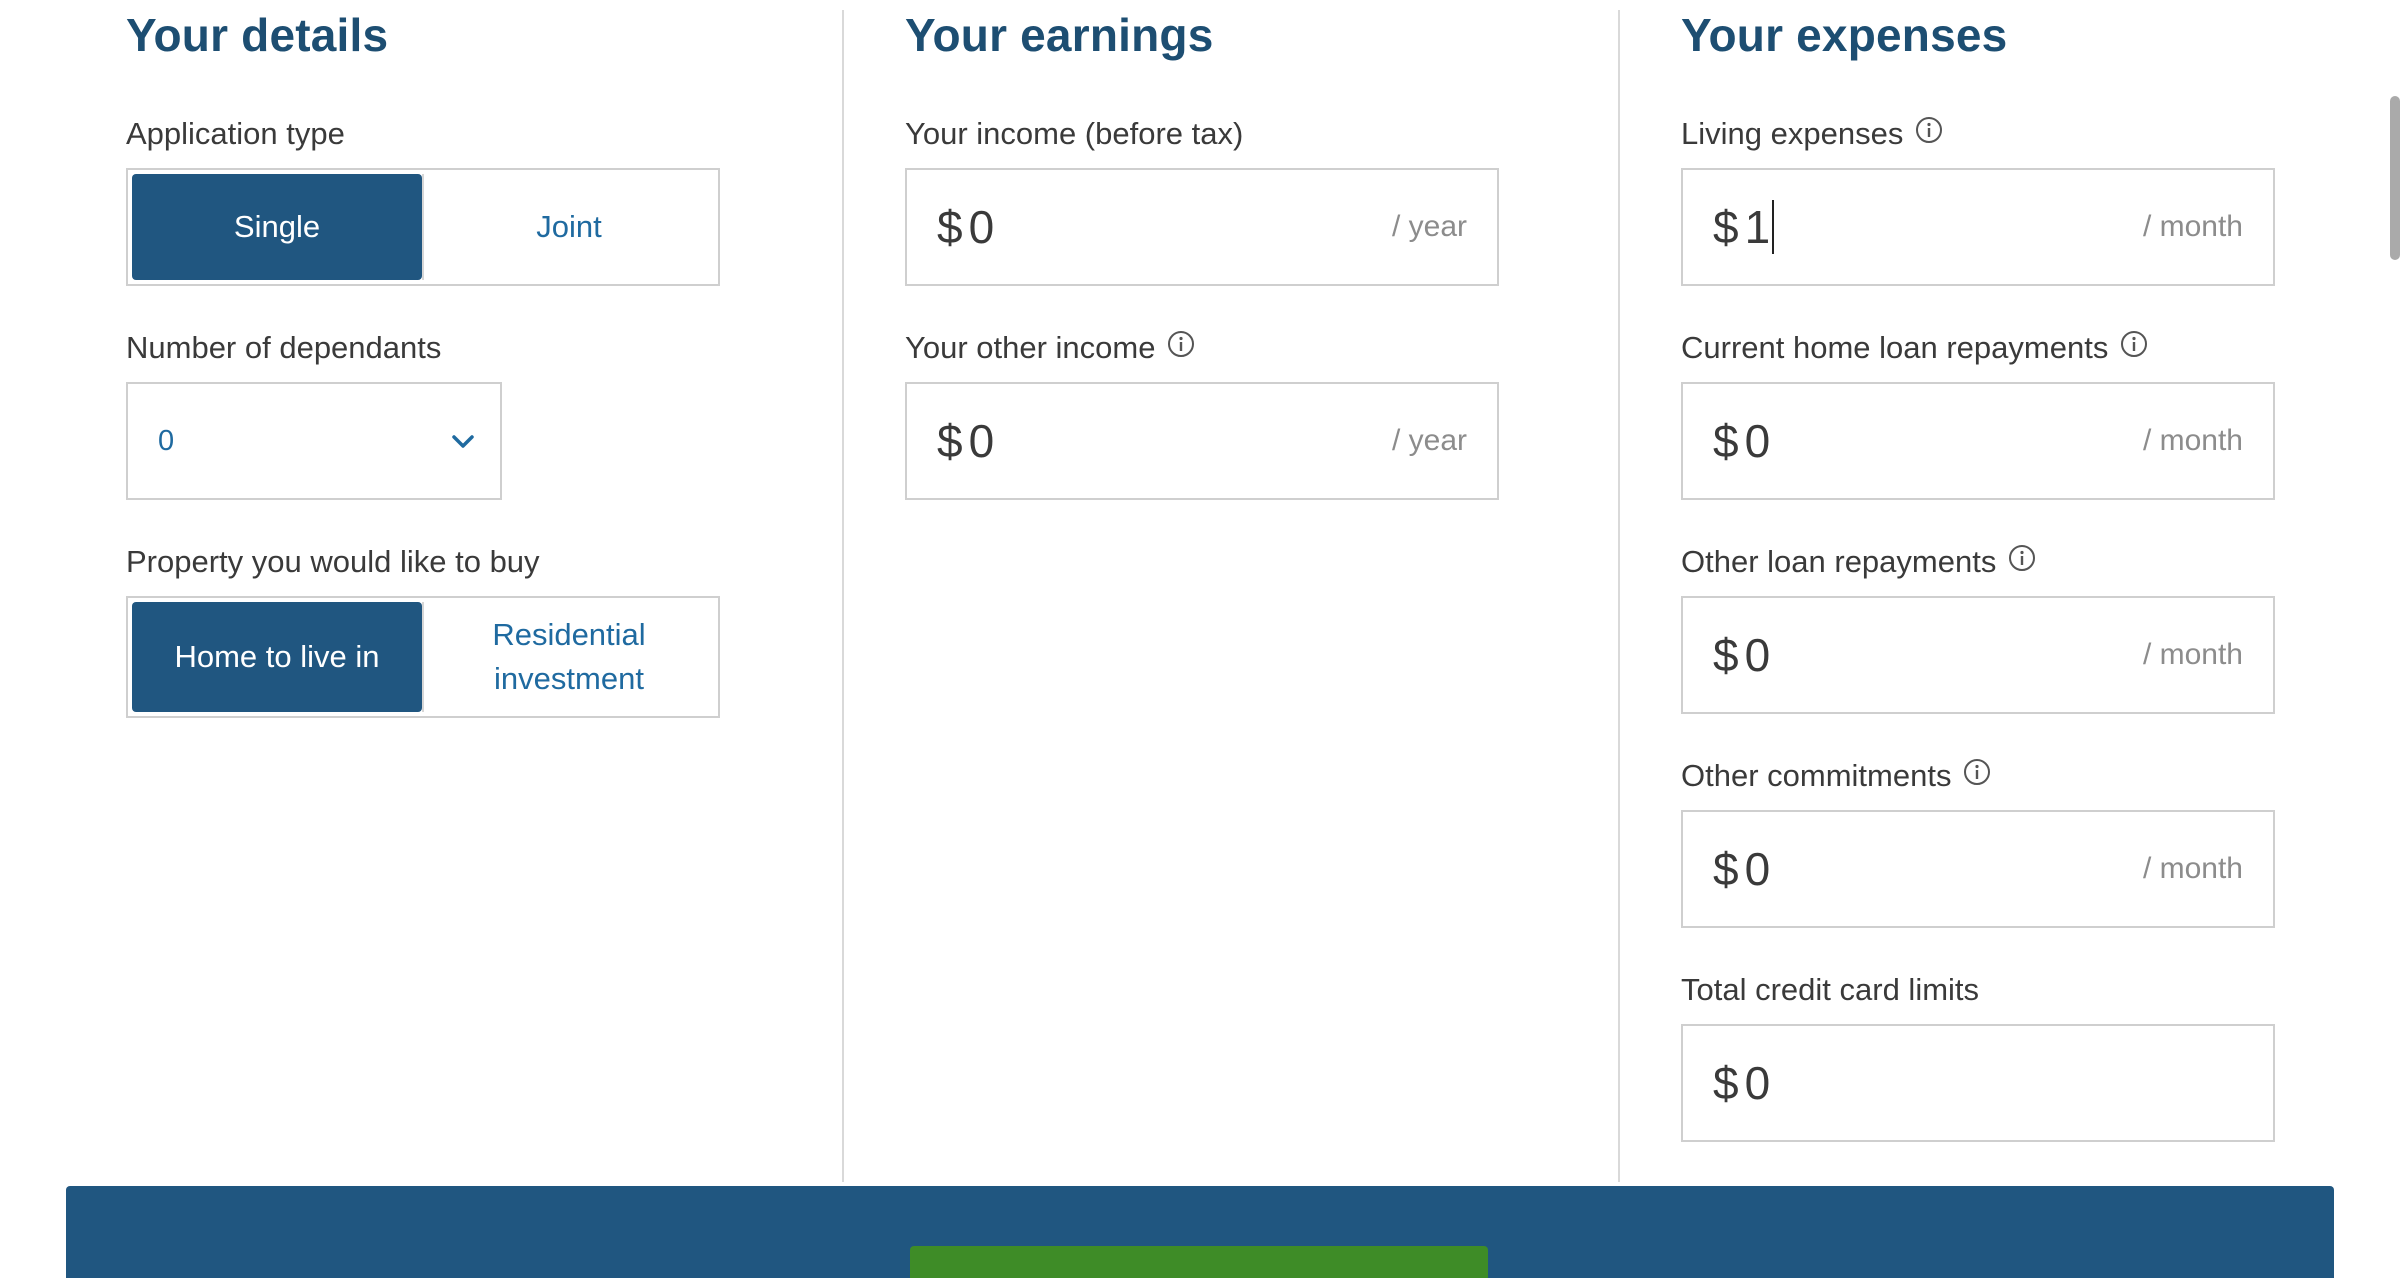 Image resolution: width=2400 pixels, height=1278 pixels. Describe the element at coordinates (1757, 1083) in the screenshot. I see `credit-limits-value: 0` at that location.